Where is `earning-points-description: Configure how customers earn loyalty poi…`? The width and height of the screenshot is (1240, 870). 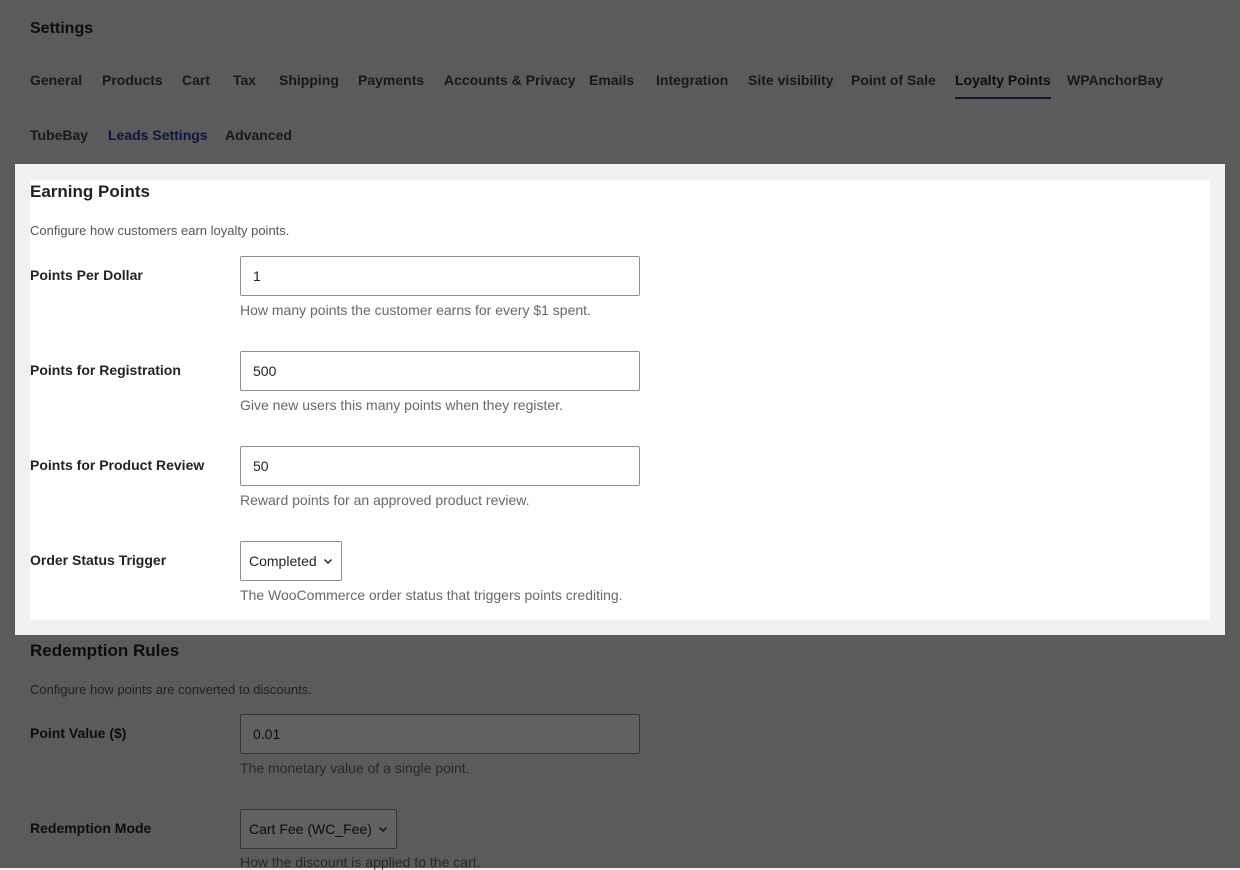 earning-points-description: Configure how customers earn loyalty poi… is located at coordinates (160, 230).